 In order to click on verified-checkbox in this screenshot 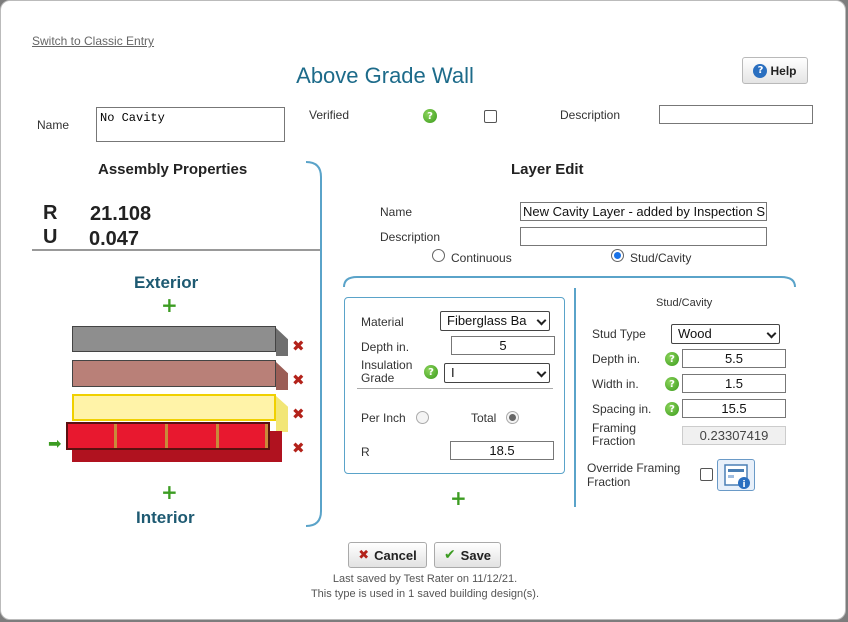, I will do `click(490, 116)`.